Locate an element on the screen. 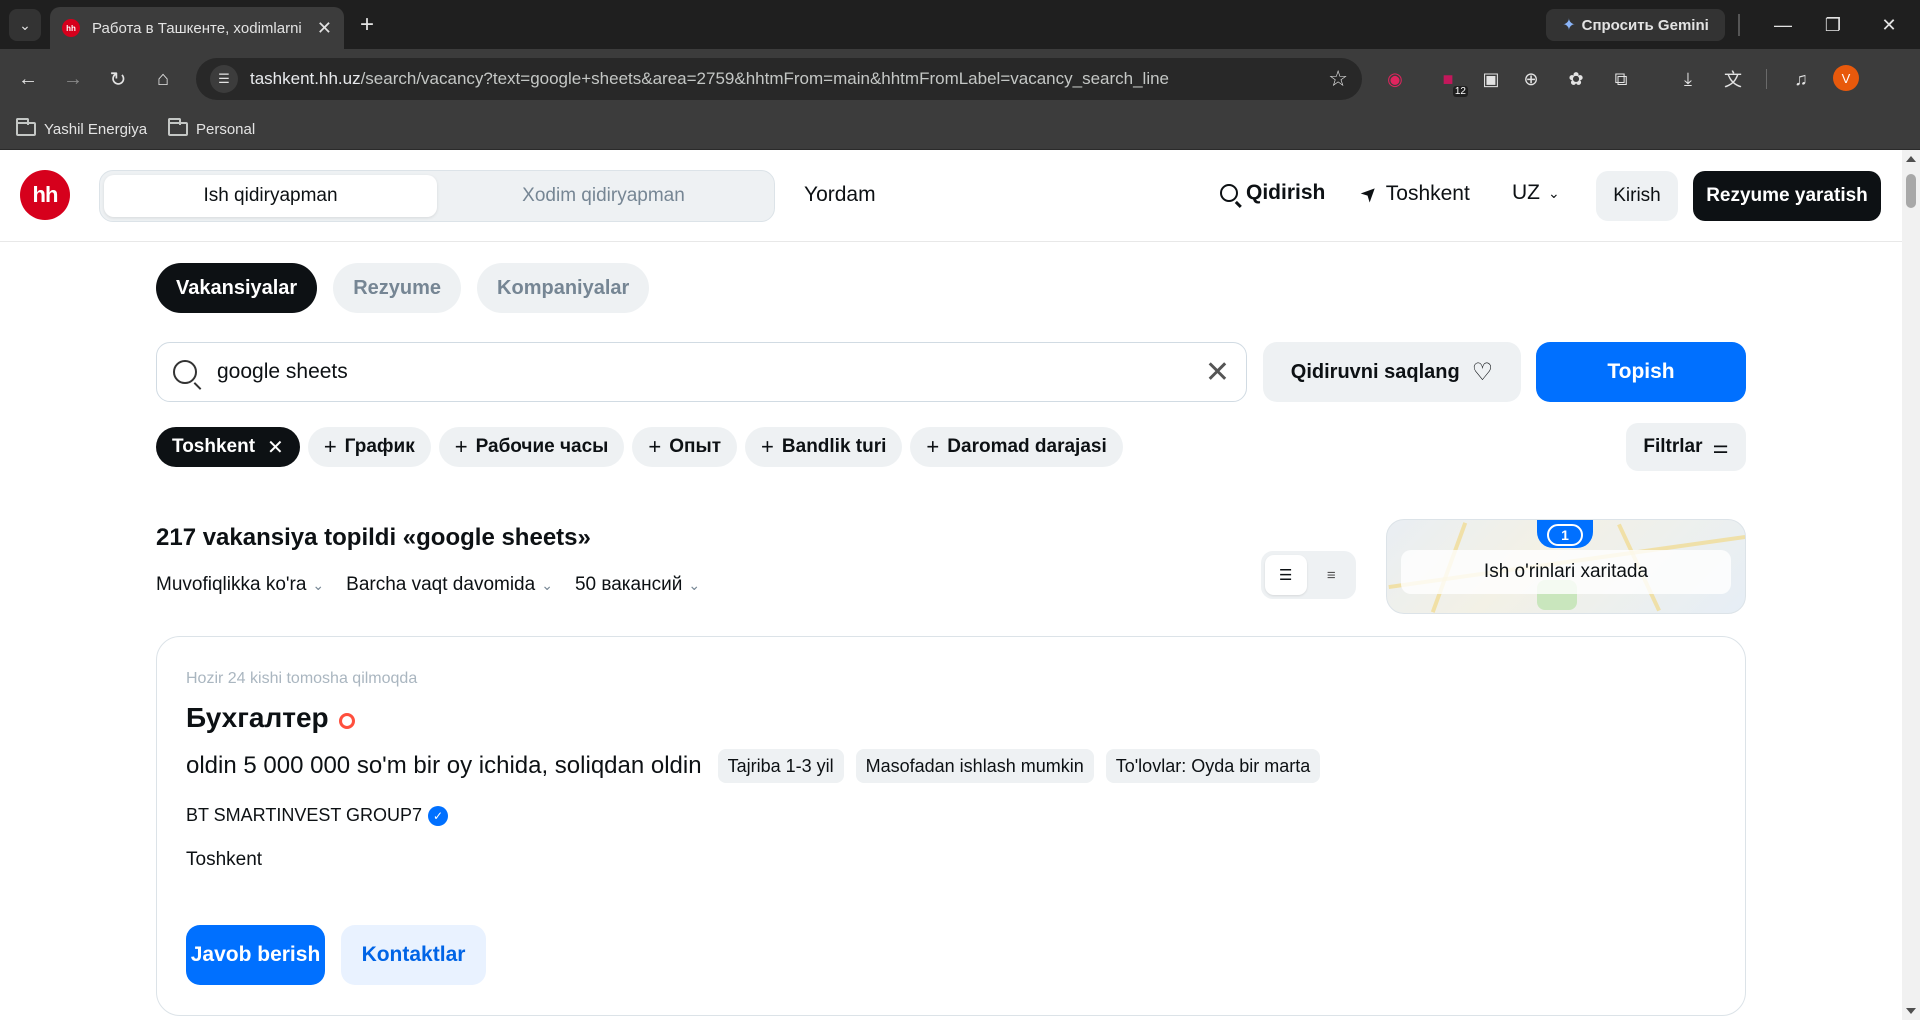  chip-experience: + Опыт is located at coordinates (685, 447).